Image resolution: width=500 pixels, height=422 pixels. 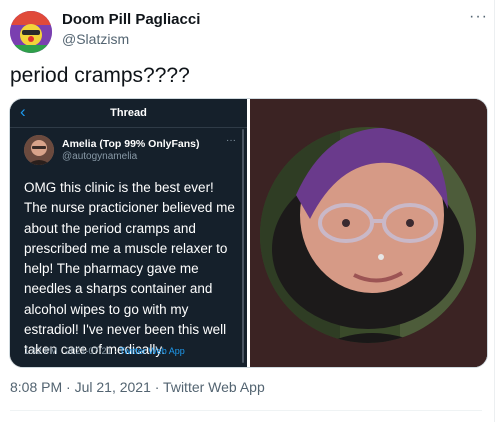 What do you see at coordinates (478, 17) in the screenshot?
I see `more-options-button: ···` at bounding box center [478, 17].